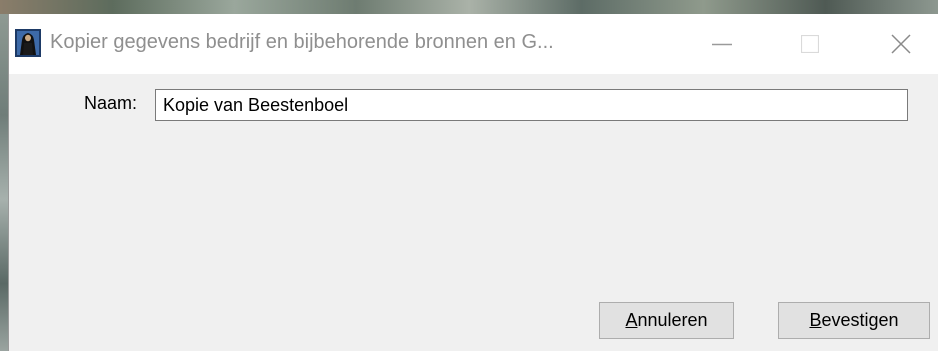  I want to click on desktop-background-top, so click(469, 7).